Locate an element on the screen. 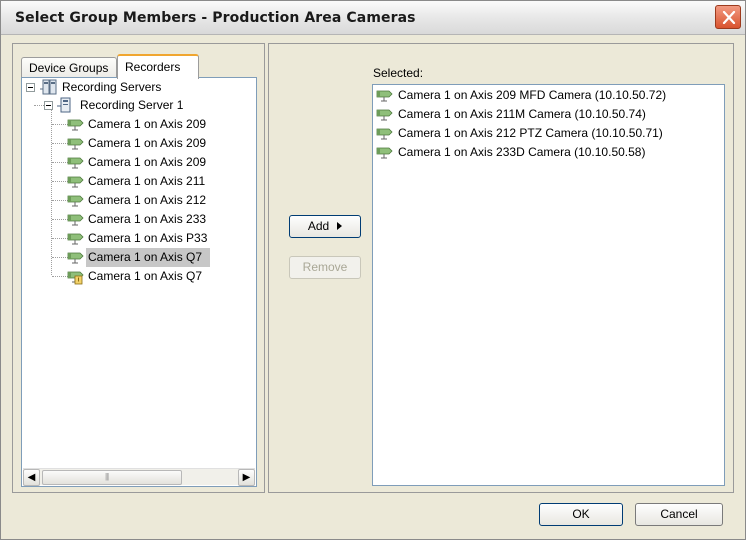  arrow-right-icon is located at coordinates (340, 225).